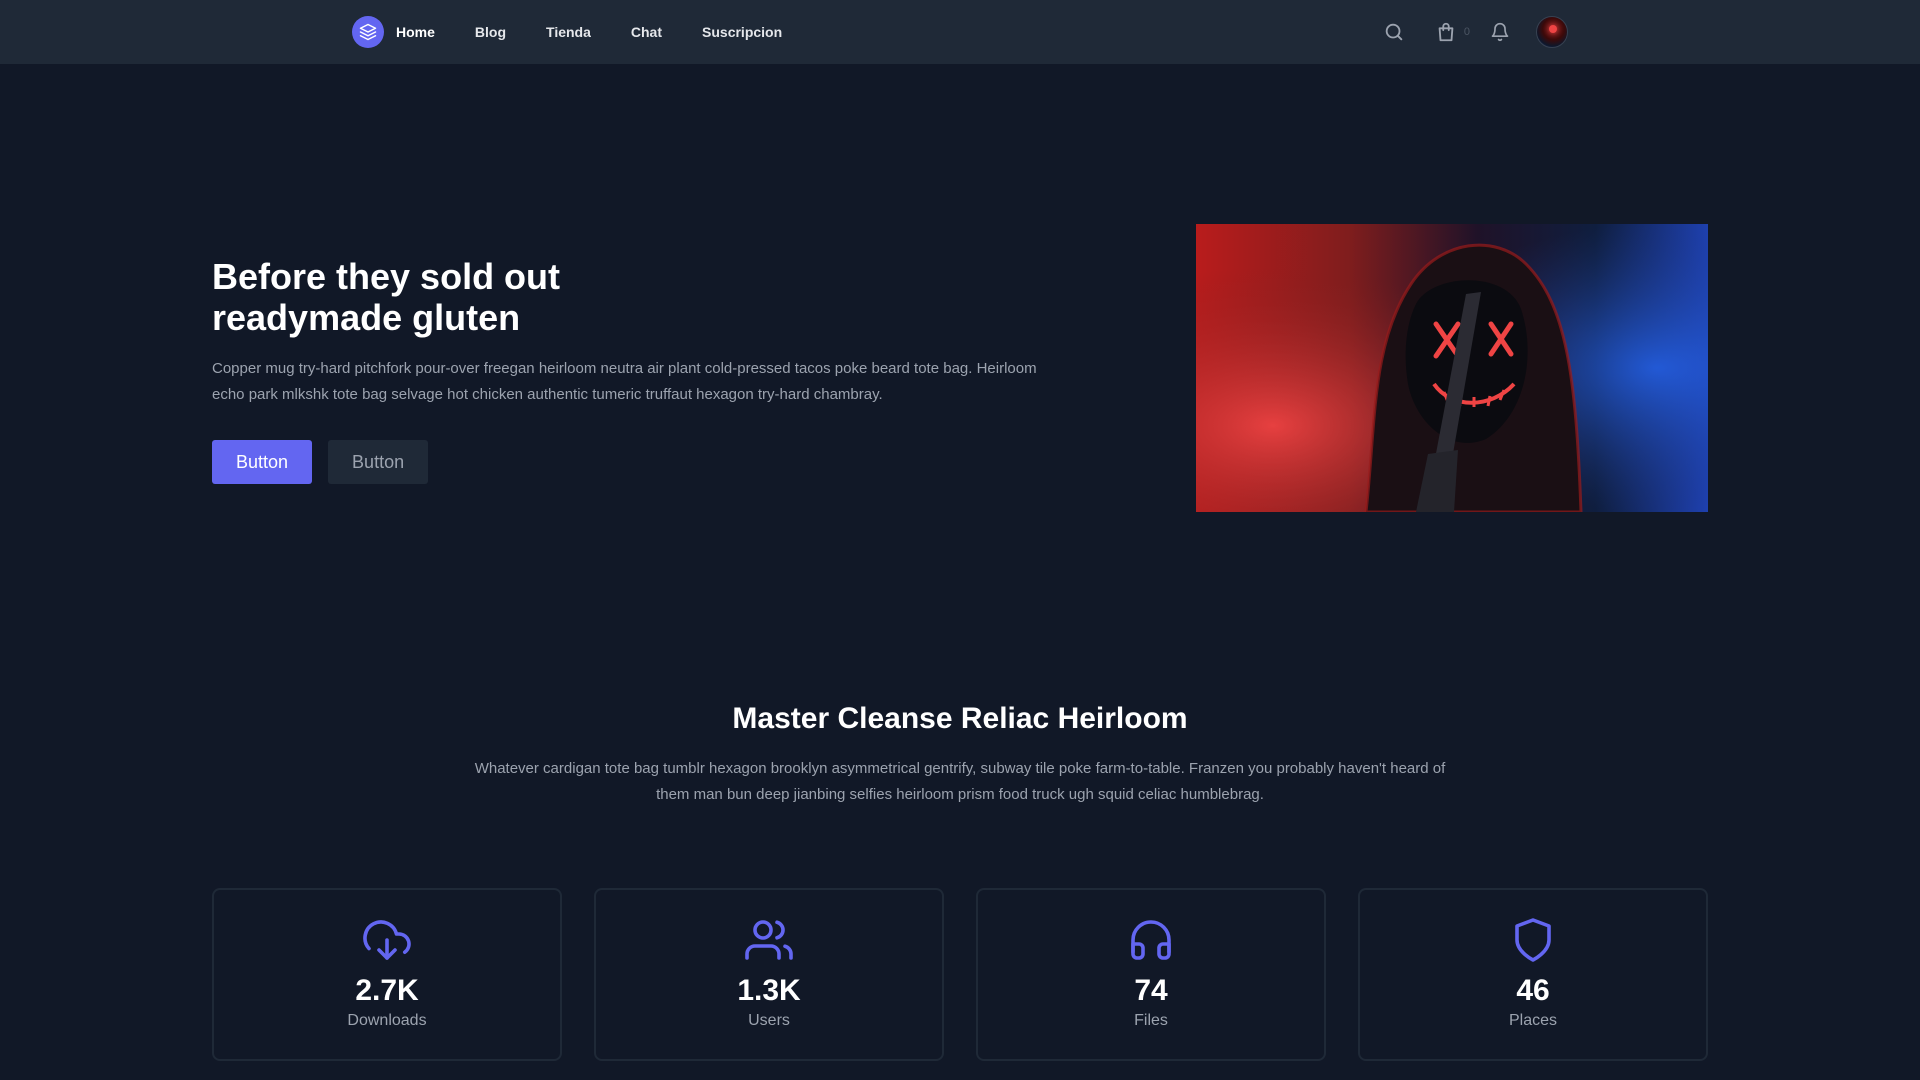 The image size is (1920, 1080). I want to click on section-title: Master Cleanse Reliac Heirloom, so click(960, 718).